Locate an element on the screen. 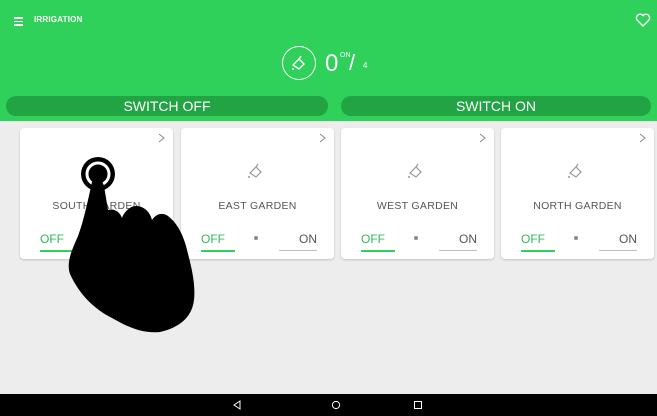 The height and width of the screenshot is (416, 657). switch-off-button: SWITCH OFF is located at coordinates (167, 106).